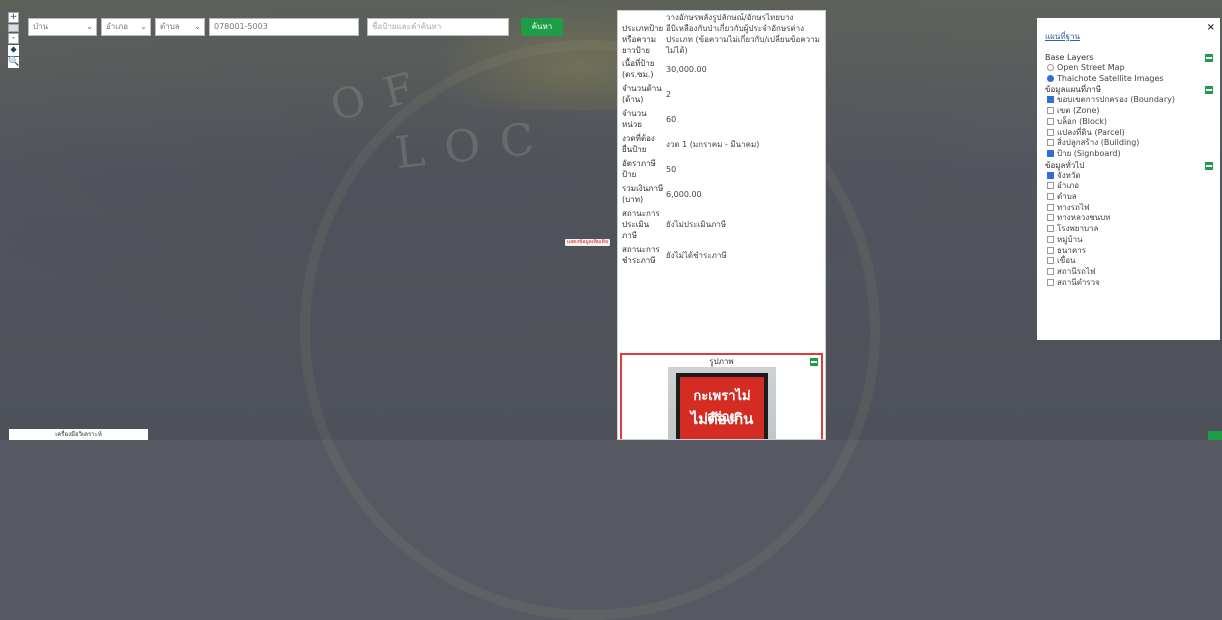  What do you see at coordinates (1073, 90) in the screenshot?
I see `tax-map-title: ข้อมูลแผนที่ภาษี` at bounding box center [1073, 90].